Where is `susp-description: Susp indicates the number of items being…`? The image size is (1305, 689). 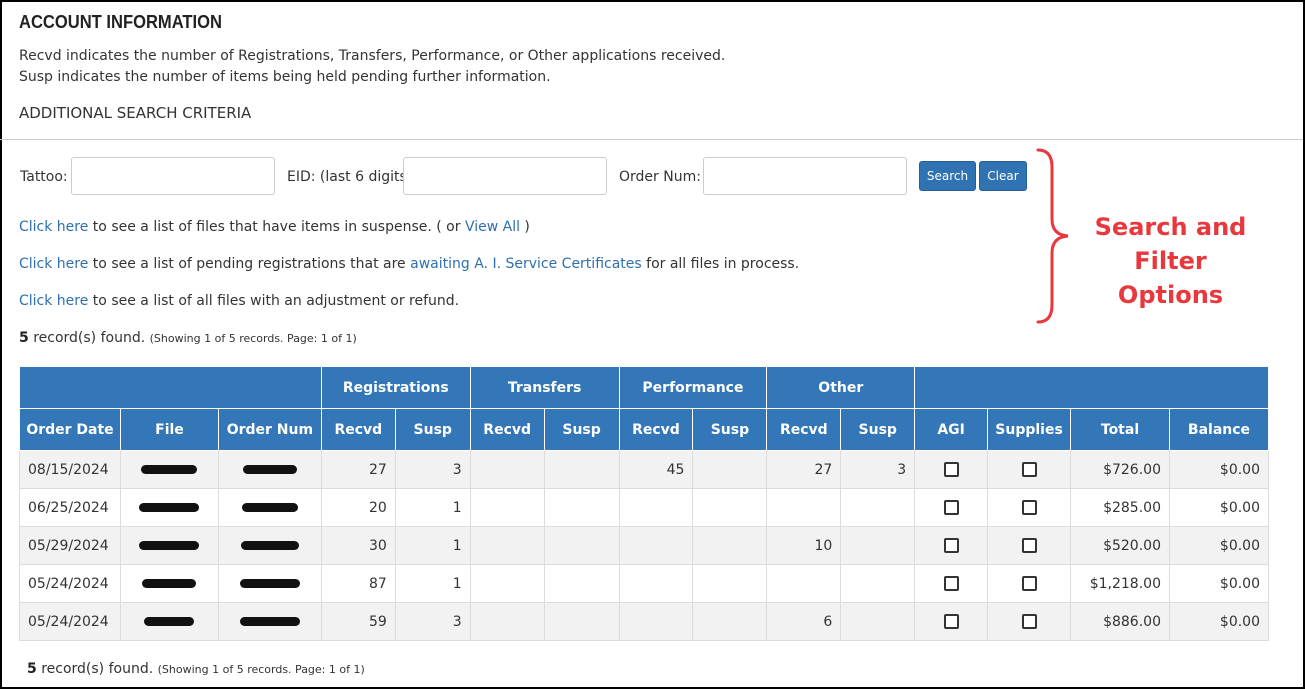 susp-description: Susp indicates the number of items being… is located at coordinates (285, 77).